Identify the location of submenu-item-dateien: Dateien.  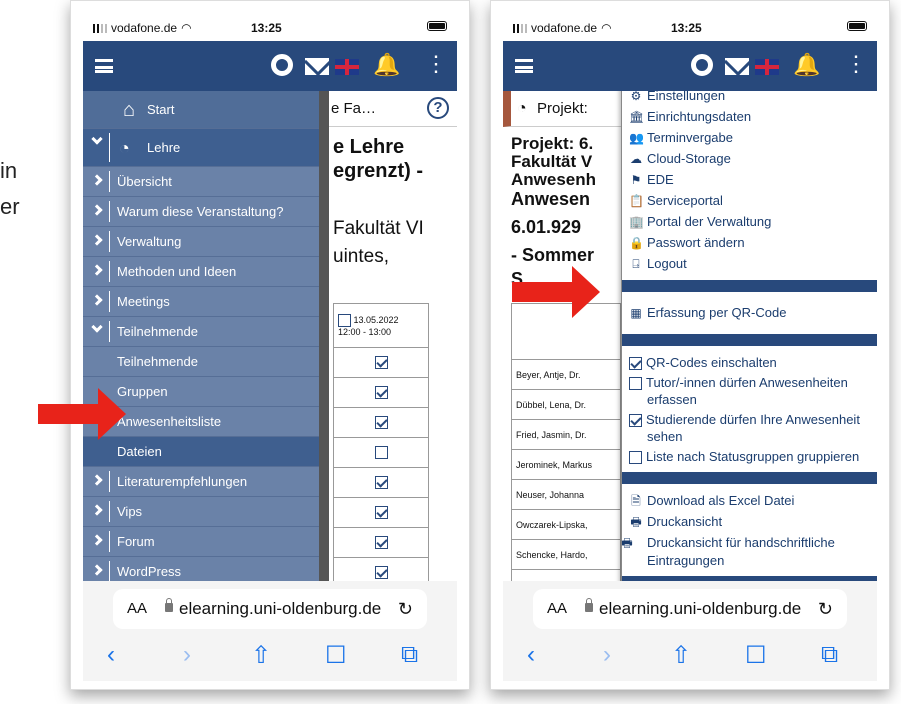
(201, 452).